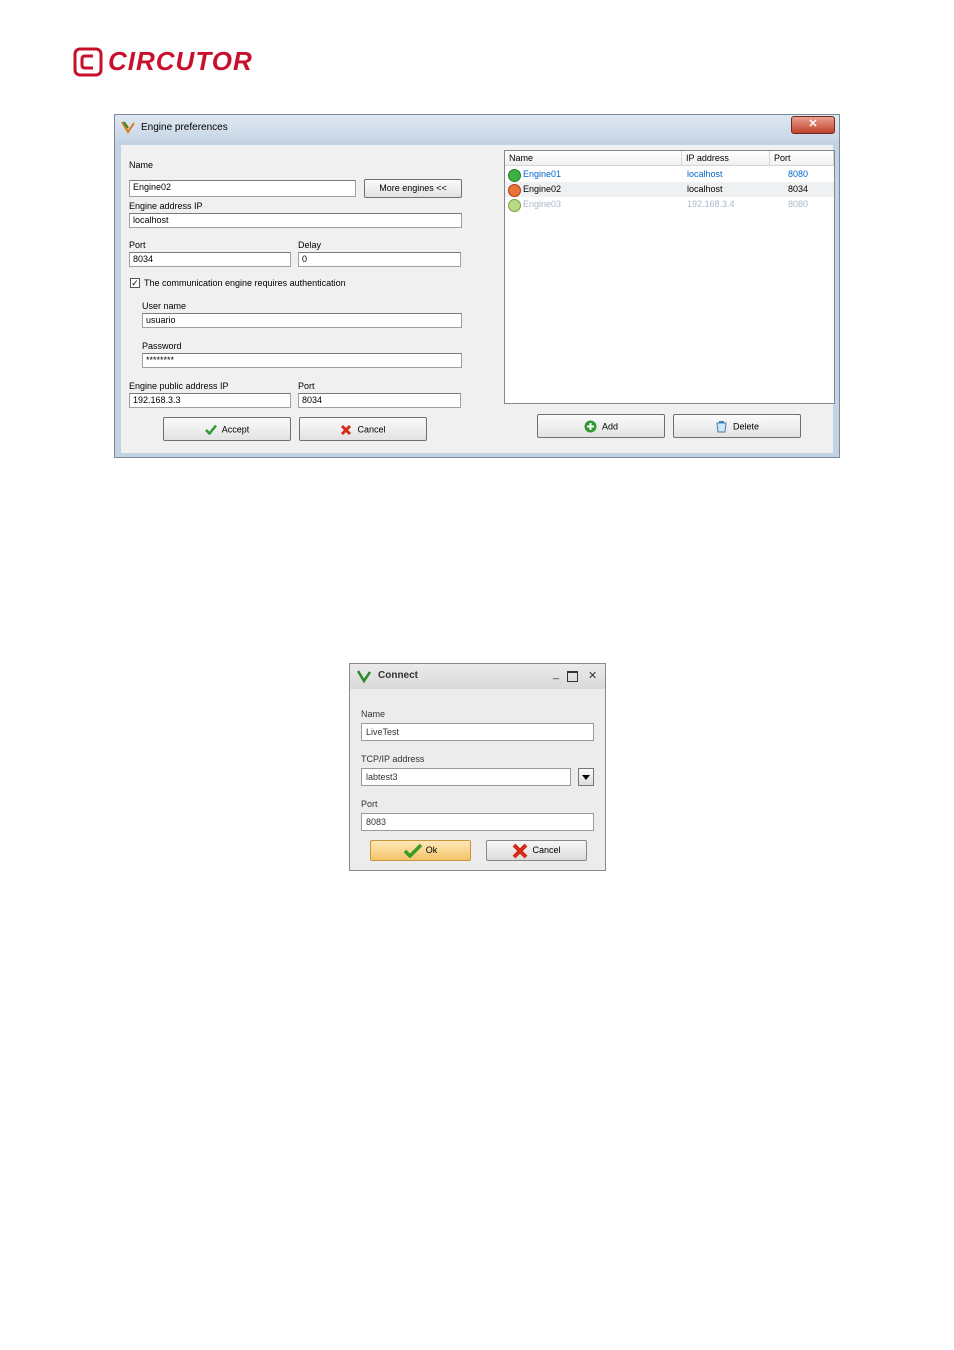 Image resolution: width=954 pixels, height=1350 pixels. Describe the element at coordinates (302, 320) in the screenshot. I see `user-input: usuario` at that location.